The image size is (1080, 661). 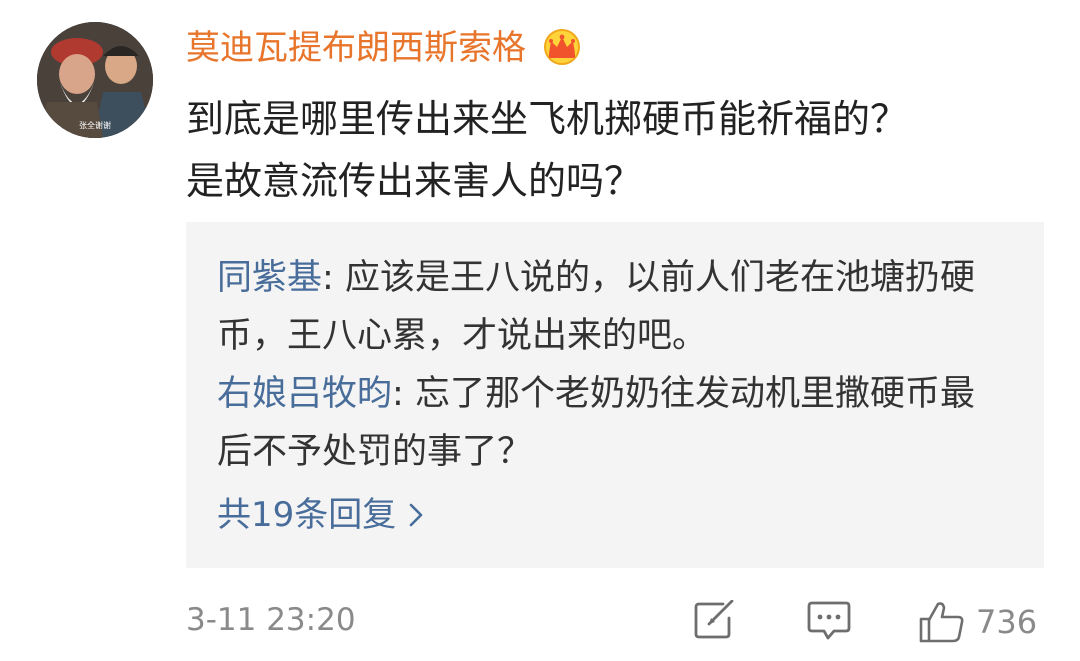 I want to click on avatar-caption: 张全谢谢, so click(x=95, y=125).